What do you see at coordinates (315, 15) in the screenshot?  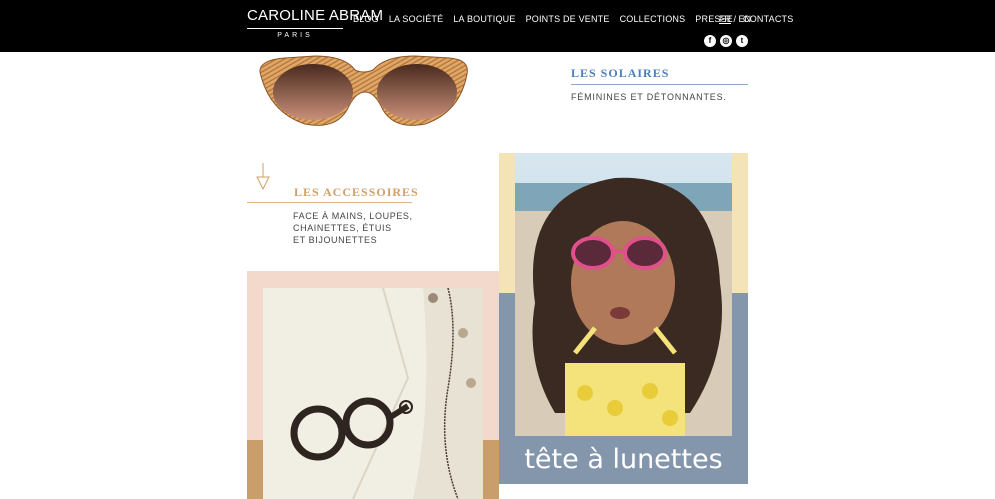 I see `logo-wordmark: CAROLINE ABRAM` at bounding box center [315, 15].